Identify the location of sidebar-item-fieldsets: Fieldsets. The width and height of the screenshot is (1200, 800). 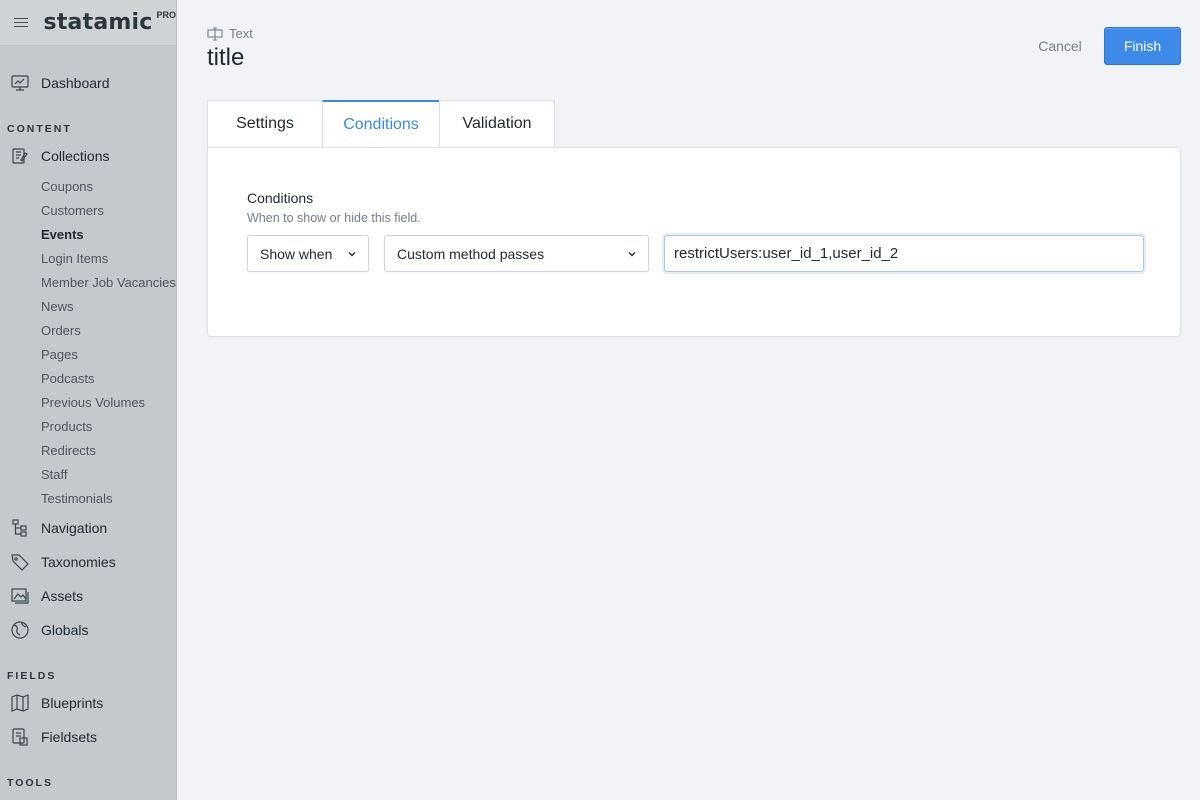
(48, 737).